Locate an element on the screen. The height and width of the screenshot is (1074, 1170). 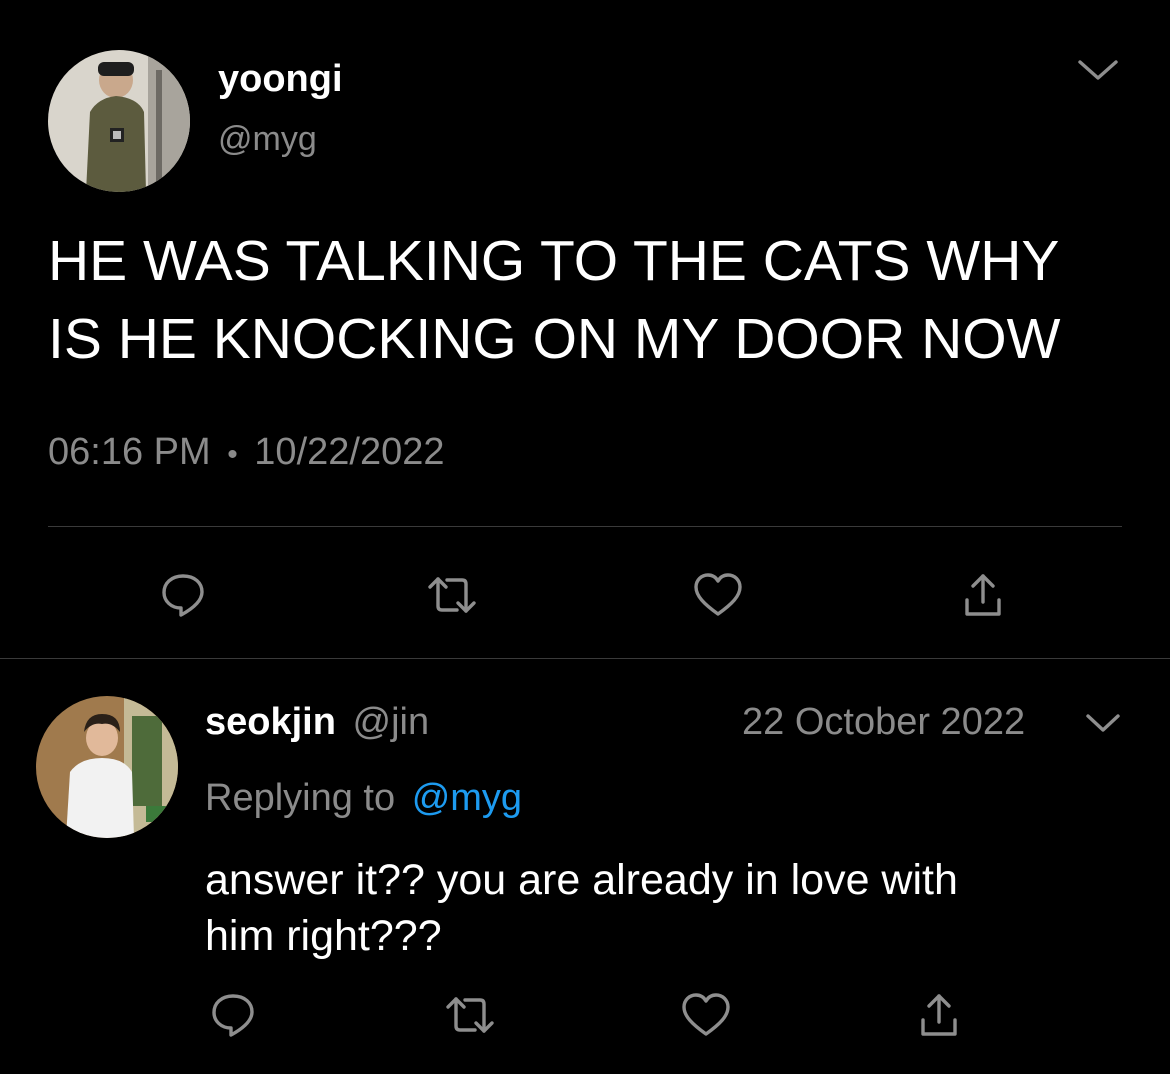
timestamp-divider is located at coordinates (585, 526).